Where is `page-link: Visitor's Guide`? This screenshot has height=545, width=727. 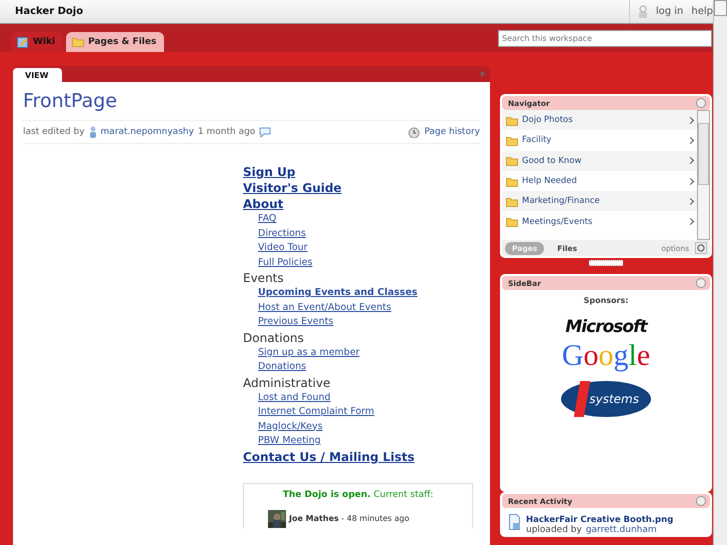 page-link: Visitor's Guide is located at coordinates (292, 188).